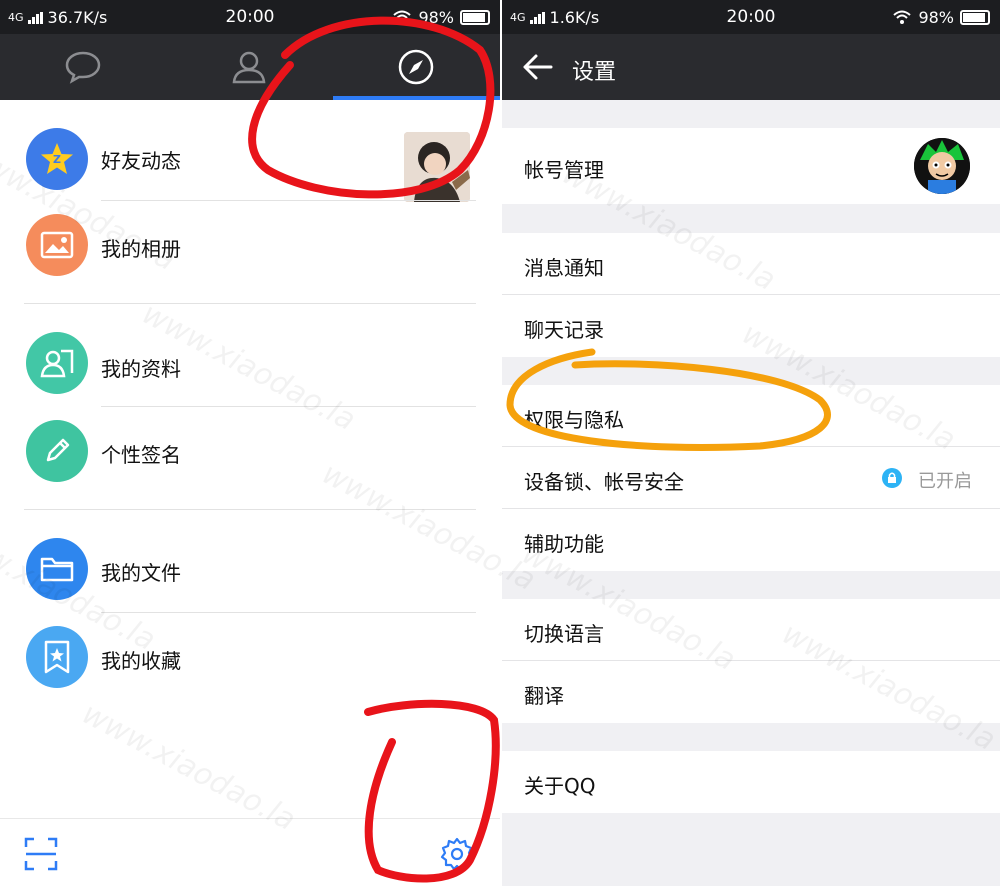 The width and height of the screenshot is (1000, 886). I want to click on drawer-bottom-bar, so click(250, 852).